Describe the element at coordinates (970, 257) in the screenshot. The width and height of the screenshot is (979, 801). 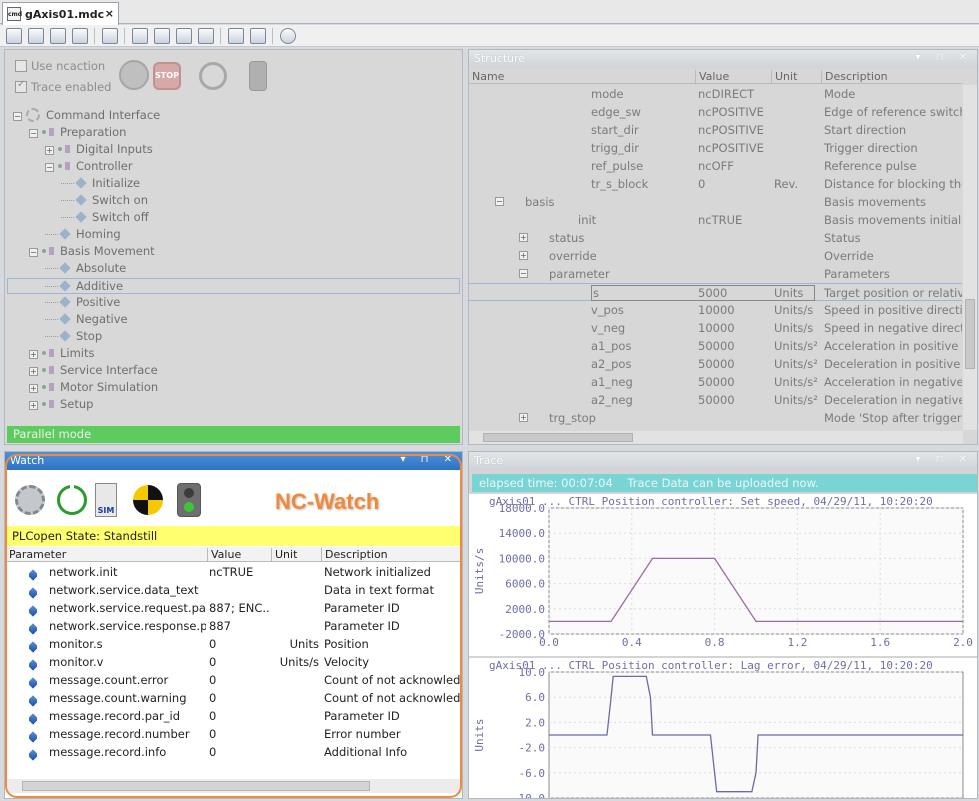
I see `structure-vscrollbar` at that location.